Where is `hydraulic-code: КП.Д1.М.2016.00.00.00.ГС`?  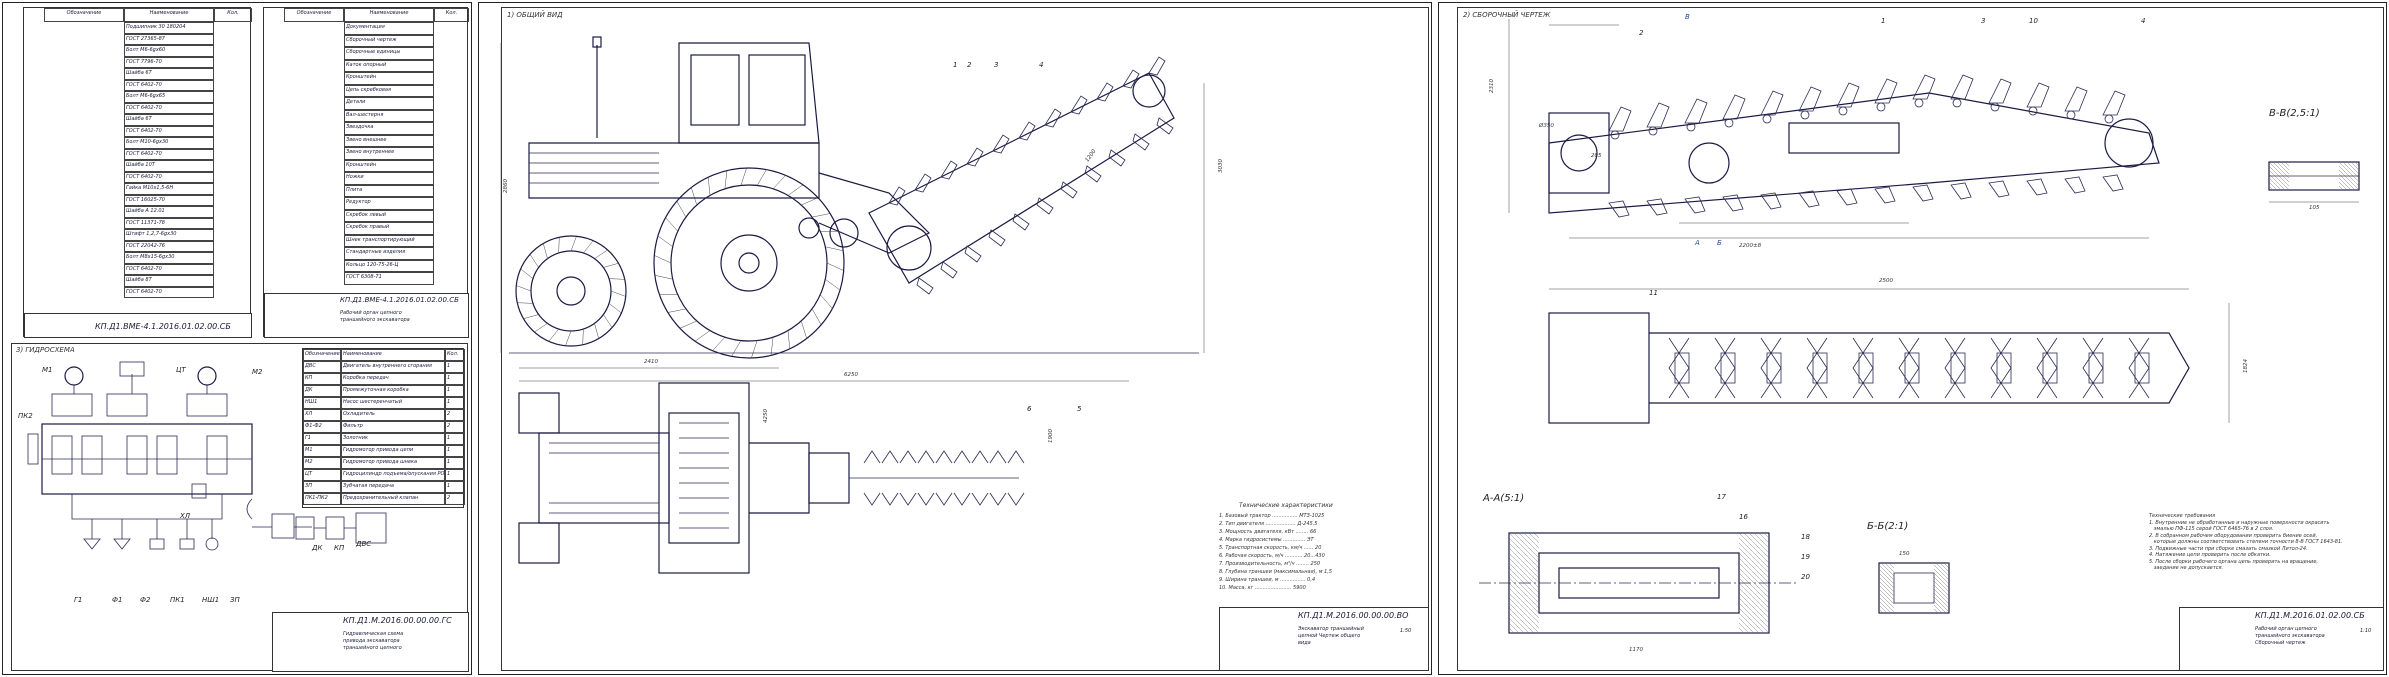
hydraulic-code: КП.Д1.М.2016.00.00.00.ГС is located at coordinates (397, 620).